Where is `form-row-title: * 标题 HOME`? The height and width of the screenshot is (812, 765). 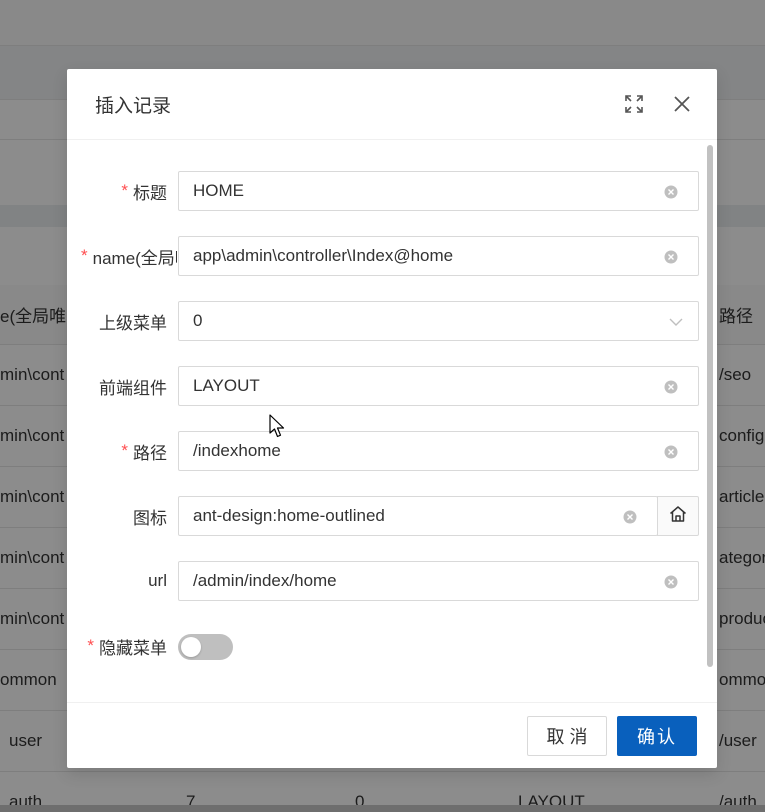 form-row-title: * 标题 HOME is located at coordinates (387, 191).